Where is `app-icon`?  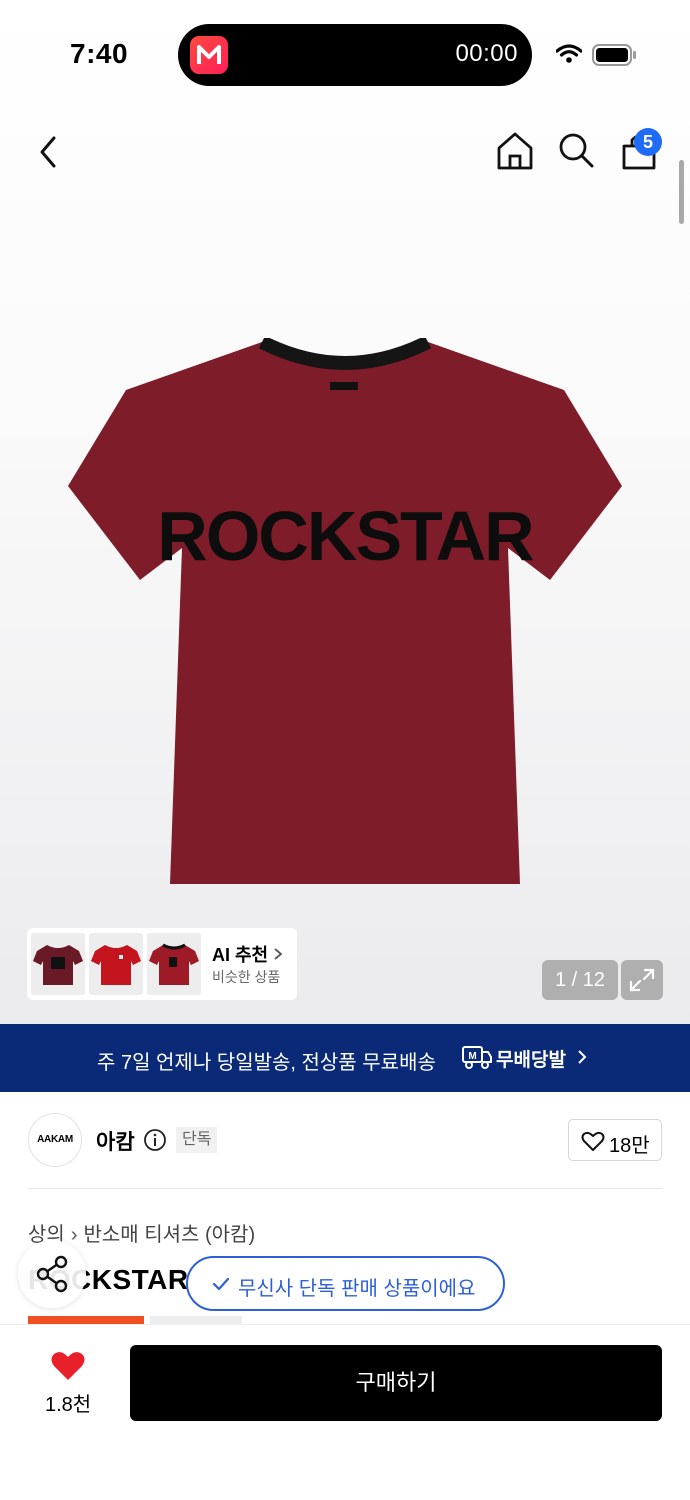
app-icon is located at coordinates (209, 55).